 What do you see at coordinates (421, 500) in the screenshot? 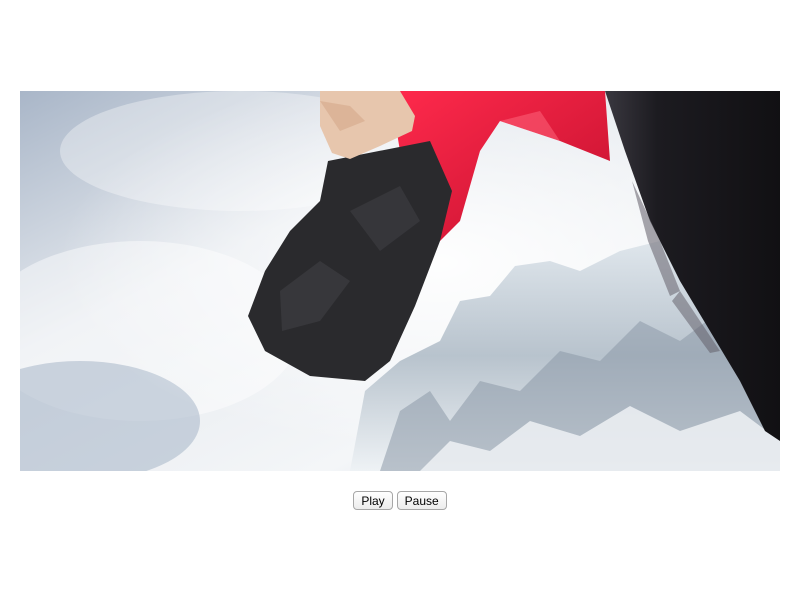
I see `pause-button: Pause` at bounding box center [421, 500].